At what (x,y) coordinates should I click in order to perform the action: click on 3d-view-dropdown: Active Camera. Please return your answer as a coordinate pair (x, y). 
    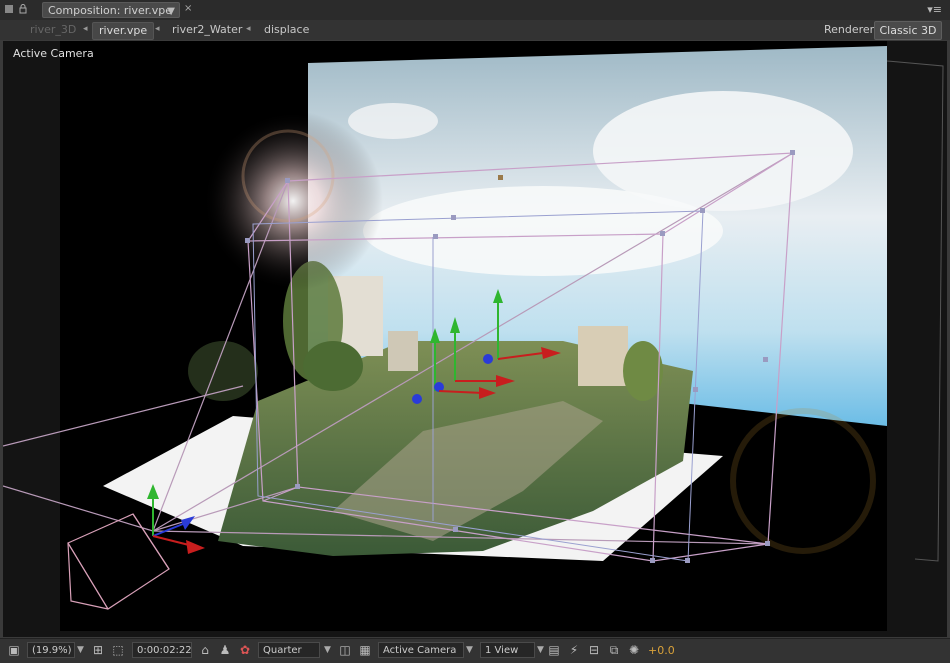
    Looking at the image, I should click on (421, 650).